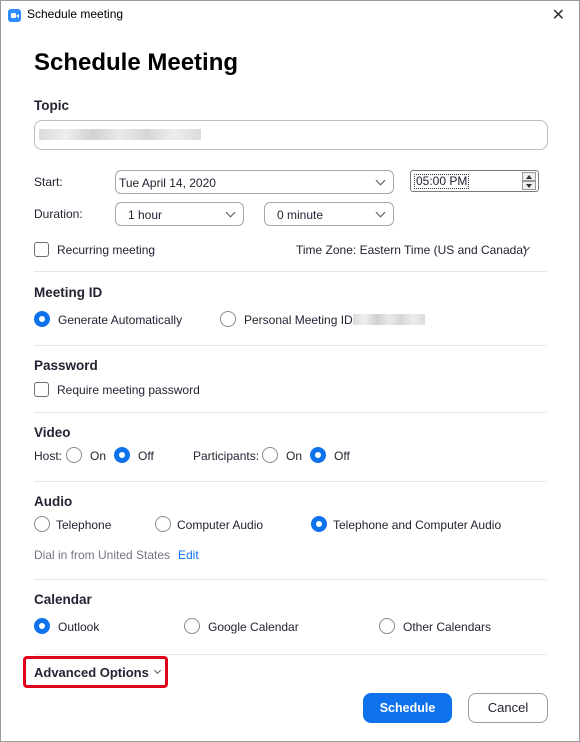 The height and width of the screenshot is (742, 580). Describe the element at coordinates (102, 555) in the screenshot. I see `dial-in-text: Dial in from United States` at that location.